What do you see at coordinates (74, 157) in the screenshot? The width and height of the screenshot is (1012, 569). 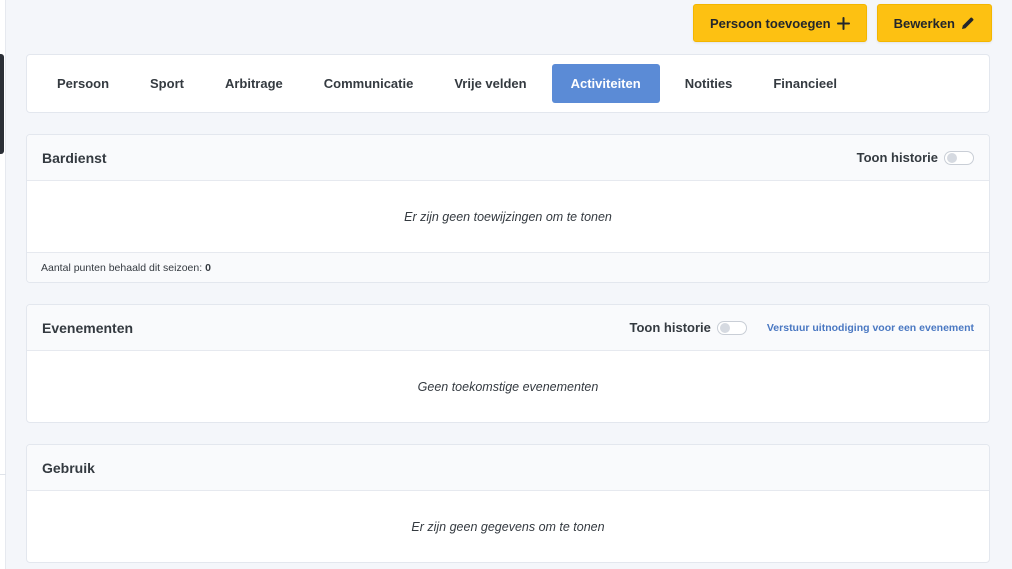 I see `bardienst-title: Bardienst` at bounding box center [74, 157].